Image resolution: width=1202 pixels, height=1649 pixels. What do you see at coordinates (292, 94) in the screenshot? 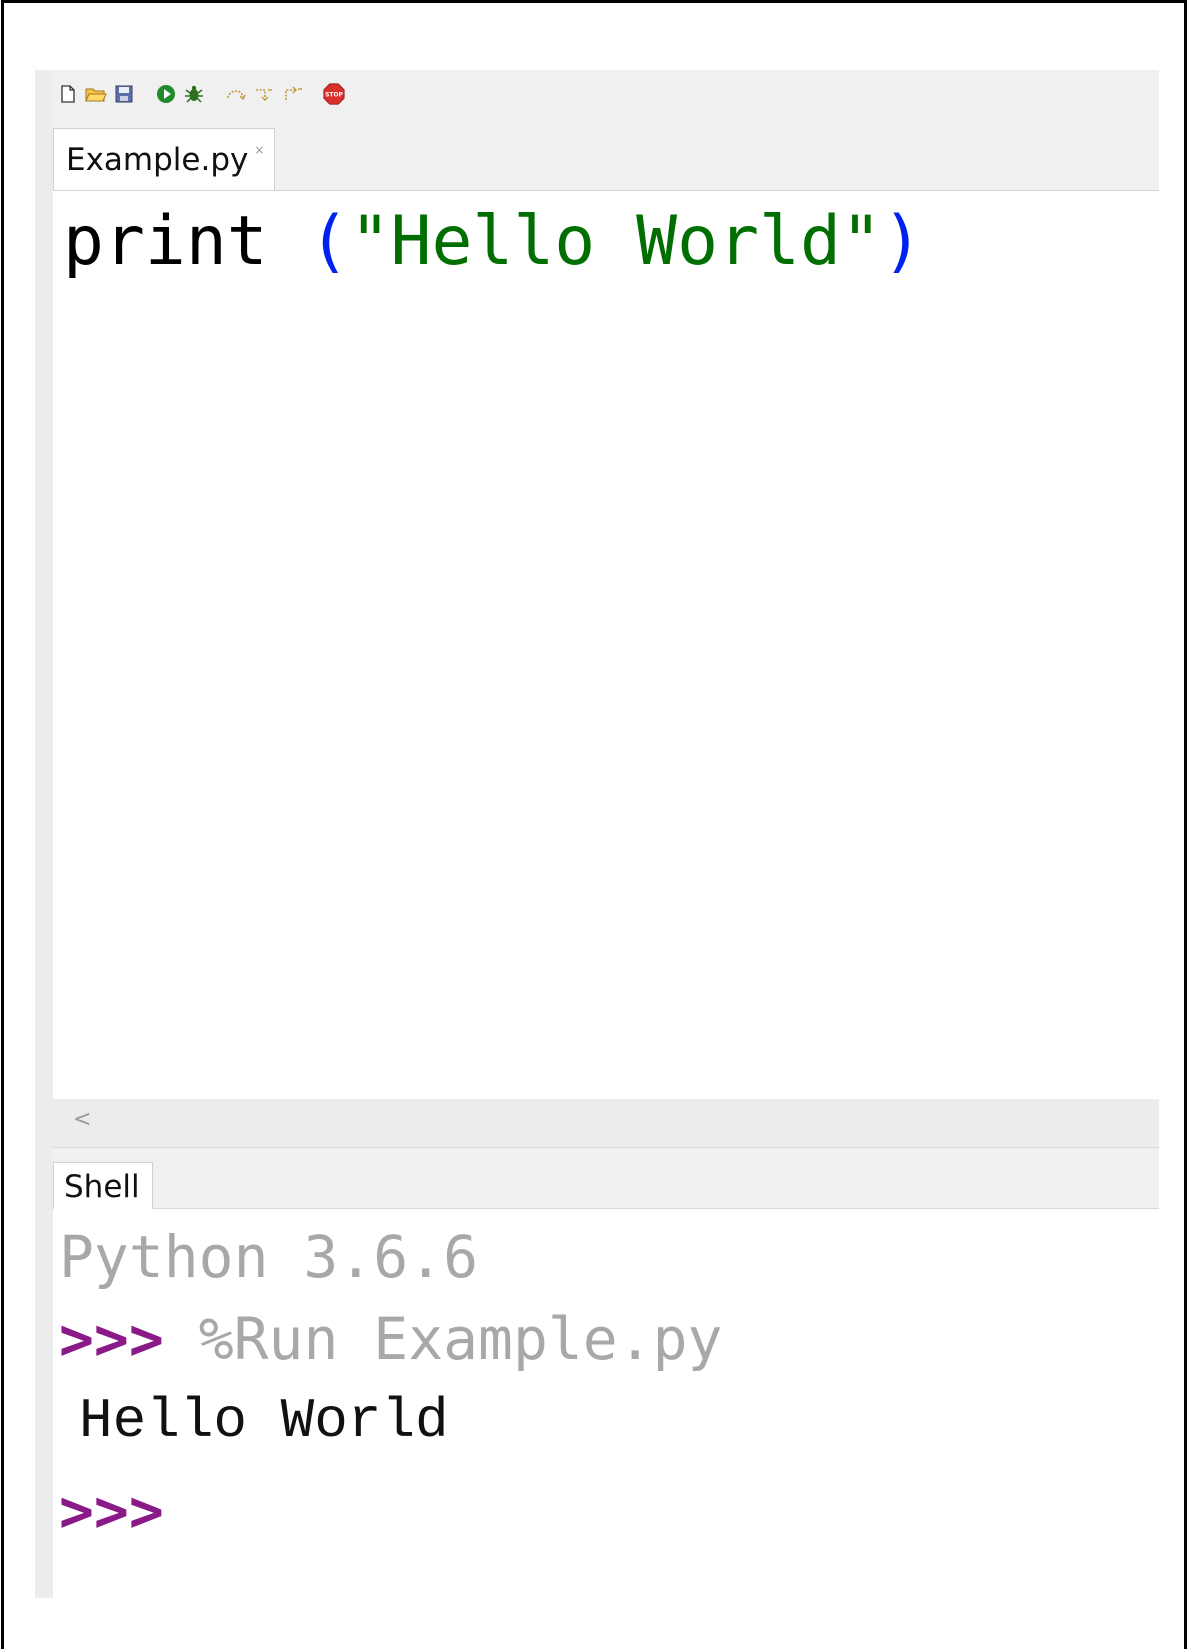
I see `step-out-icon` at bounding box center [292, 94].